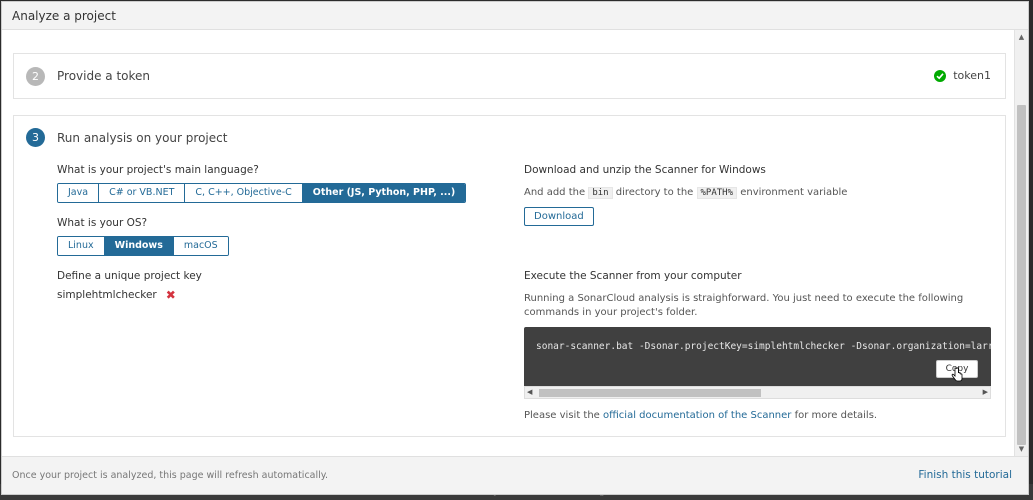 The width and height of the screenshot is (1033, 500). I want to click on path-text: directory to the, so click(654, 192).